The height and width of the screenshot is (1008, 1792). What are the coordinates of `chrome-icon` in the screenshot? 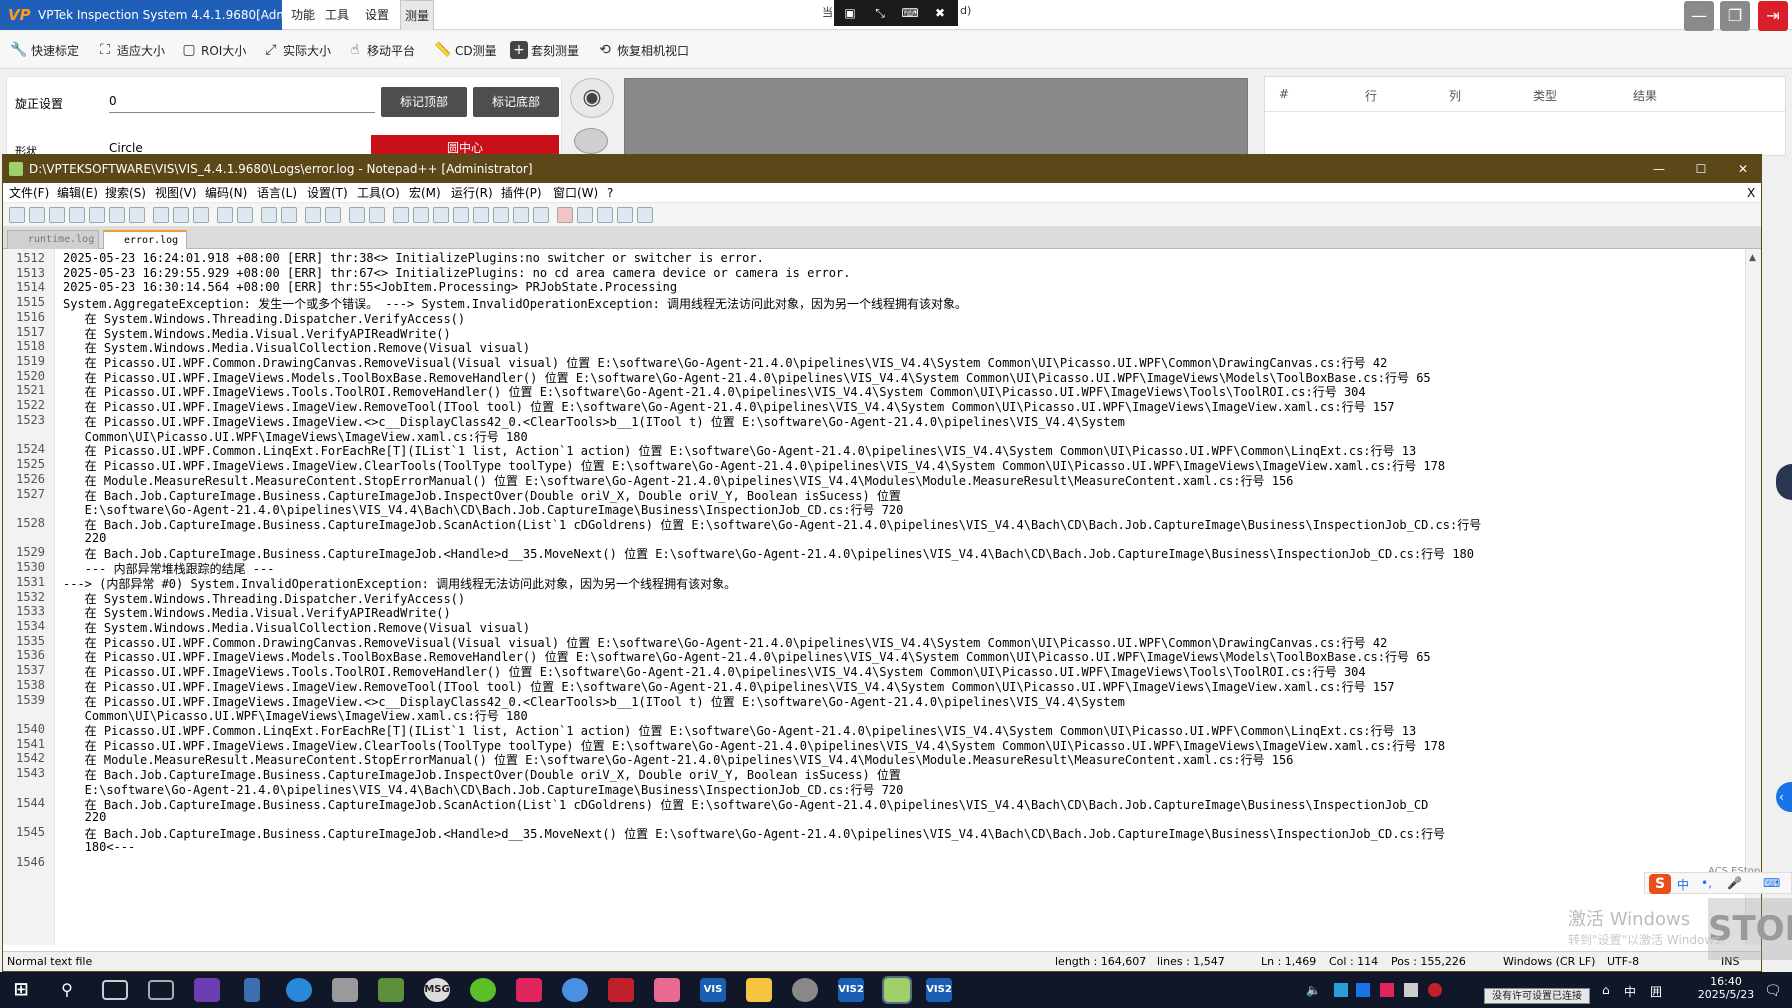 It's located at (575, 990).